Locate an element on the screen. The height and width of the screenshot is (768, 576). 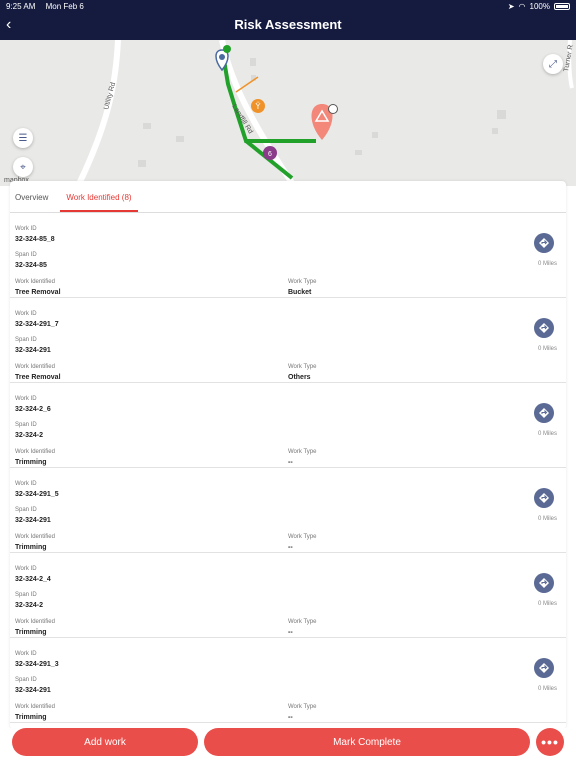
mark-complete-button: Mark Complete is located at coordinates (367, 742).